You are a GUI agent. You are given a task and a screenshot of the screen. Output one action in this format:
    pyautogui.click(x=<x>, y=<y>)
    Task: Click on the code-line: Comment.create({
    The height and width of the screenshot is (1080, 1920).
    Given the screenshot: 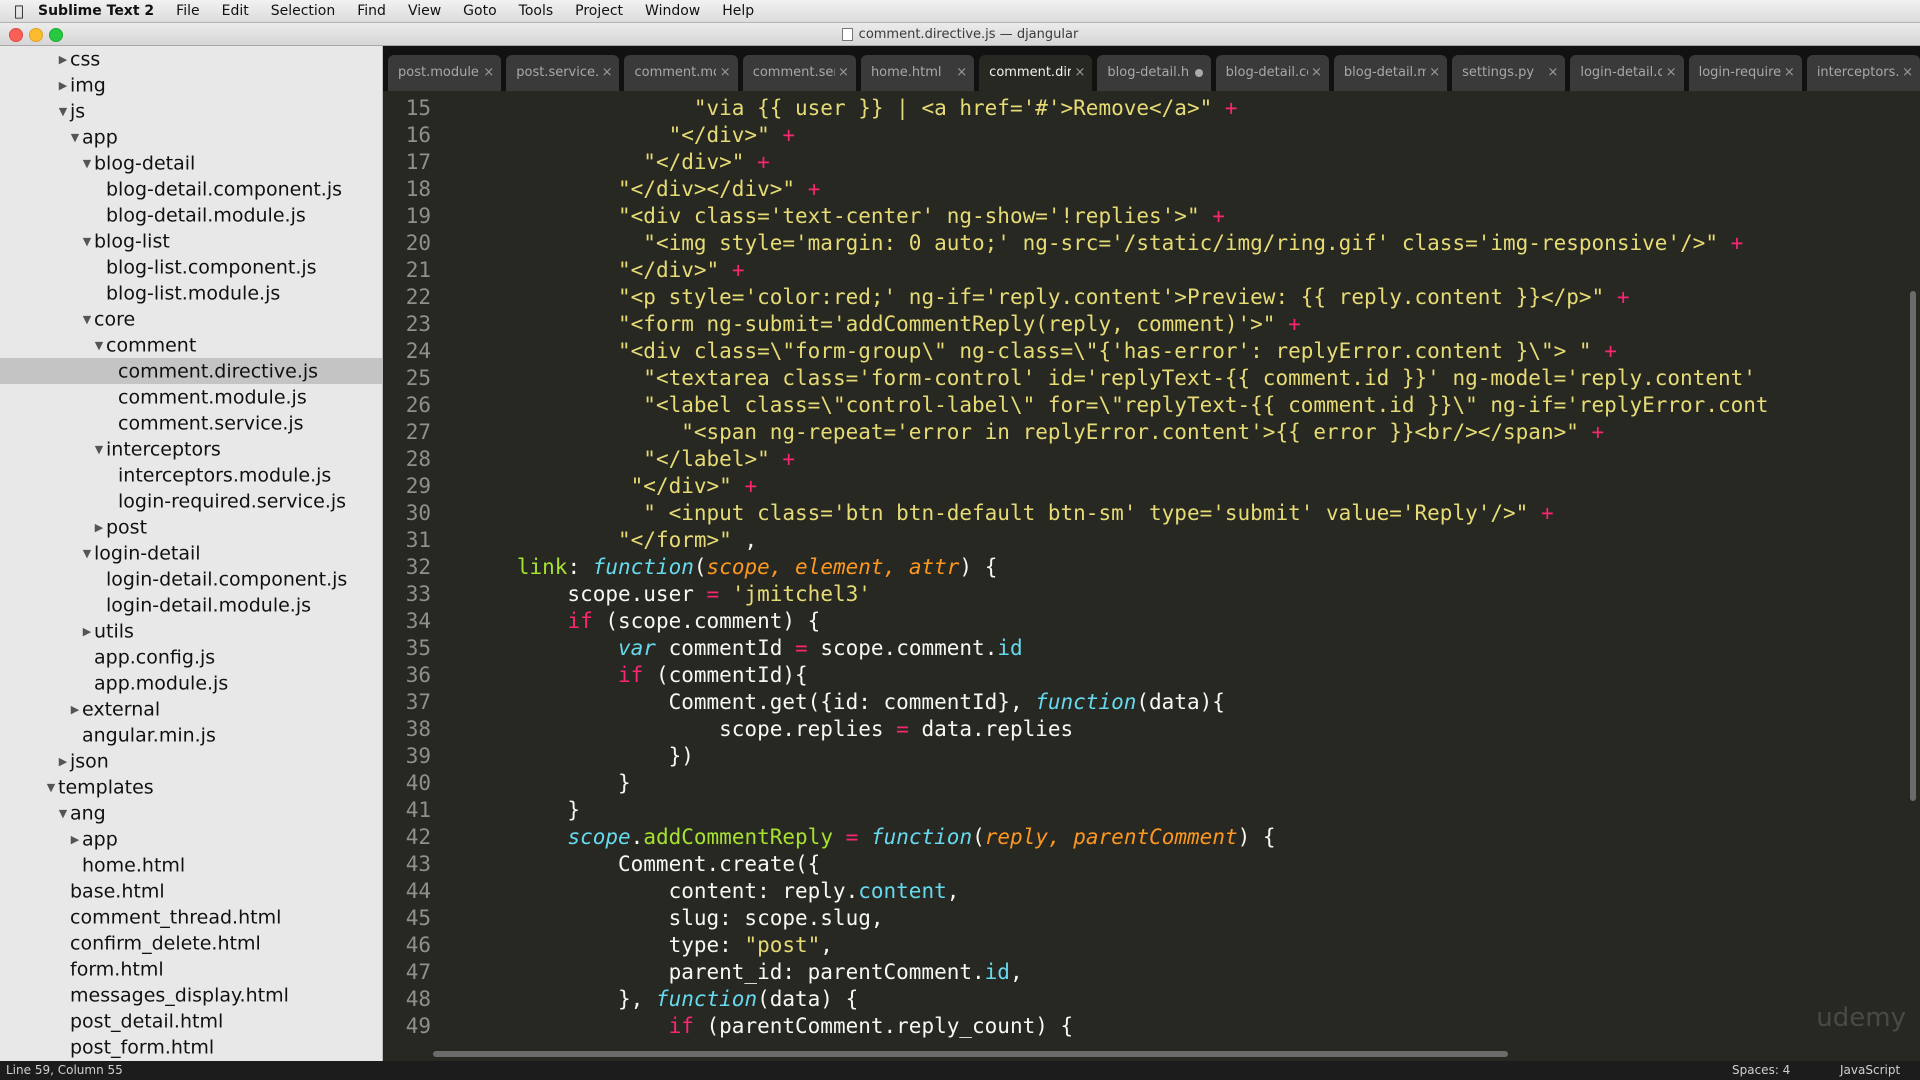 What is the action you would take?
    pyautogui.click(x=630, y=864)
    